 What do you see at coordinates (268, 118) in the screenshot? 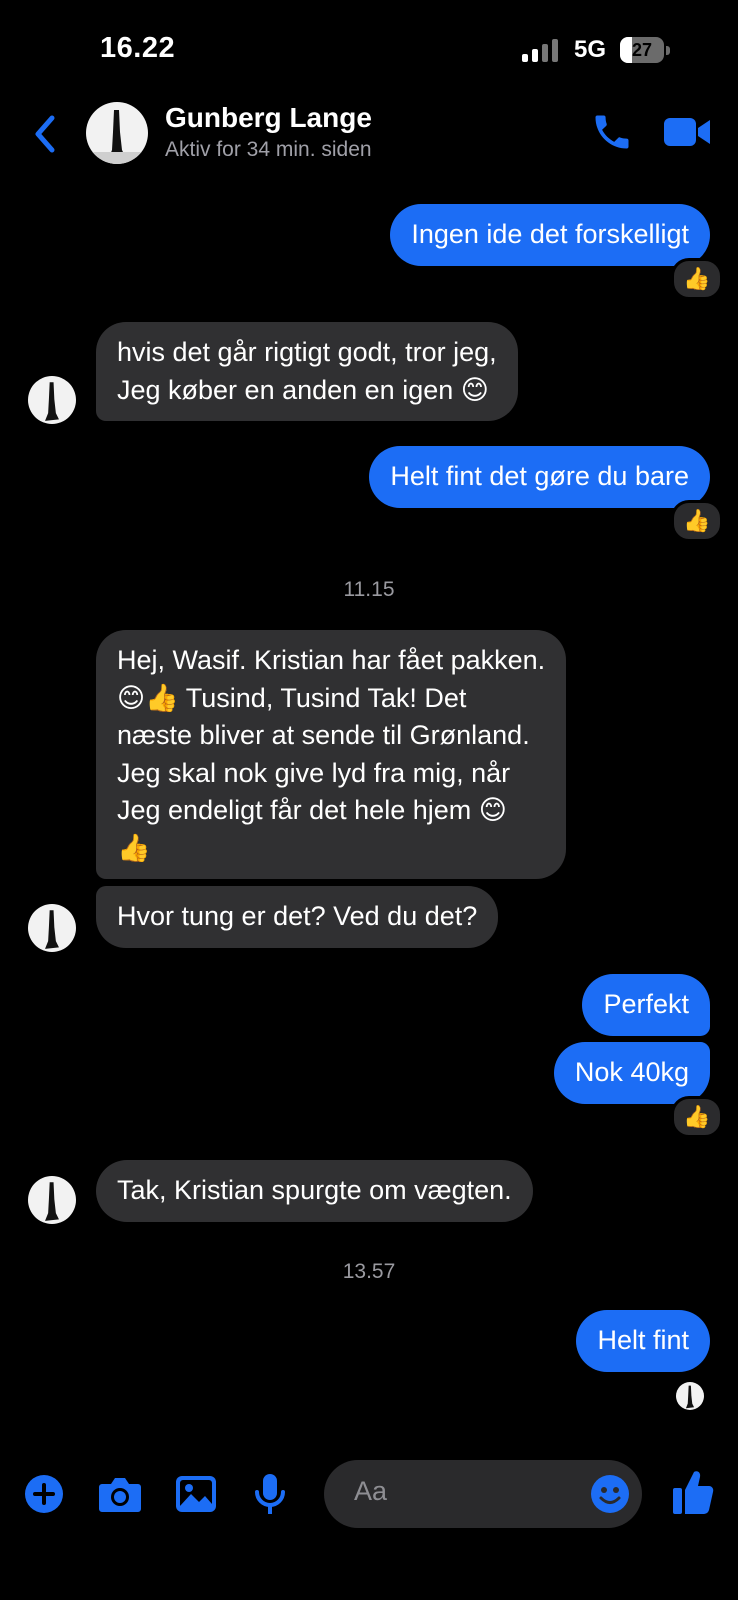
I see `contact-name: Gunberg Lange` at bounding box center [268, 118].